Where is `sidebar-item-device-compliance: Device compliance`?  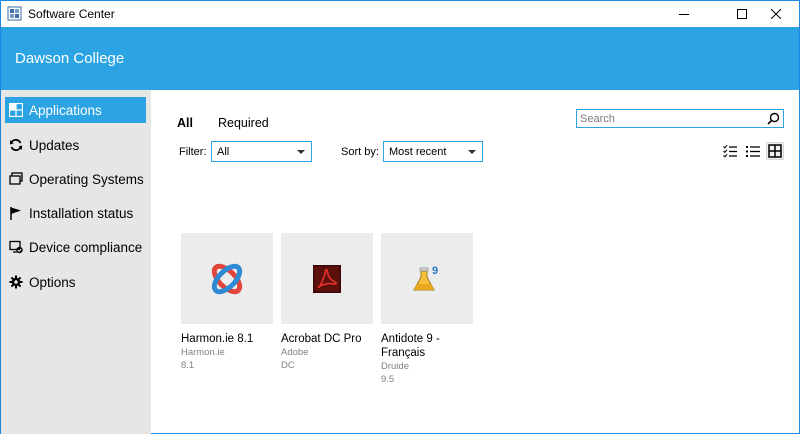 sidebar-item-device-compliance: Device compliance is located at coordinates (75, 247).